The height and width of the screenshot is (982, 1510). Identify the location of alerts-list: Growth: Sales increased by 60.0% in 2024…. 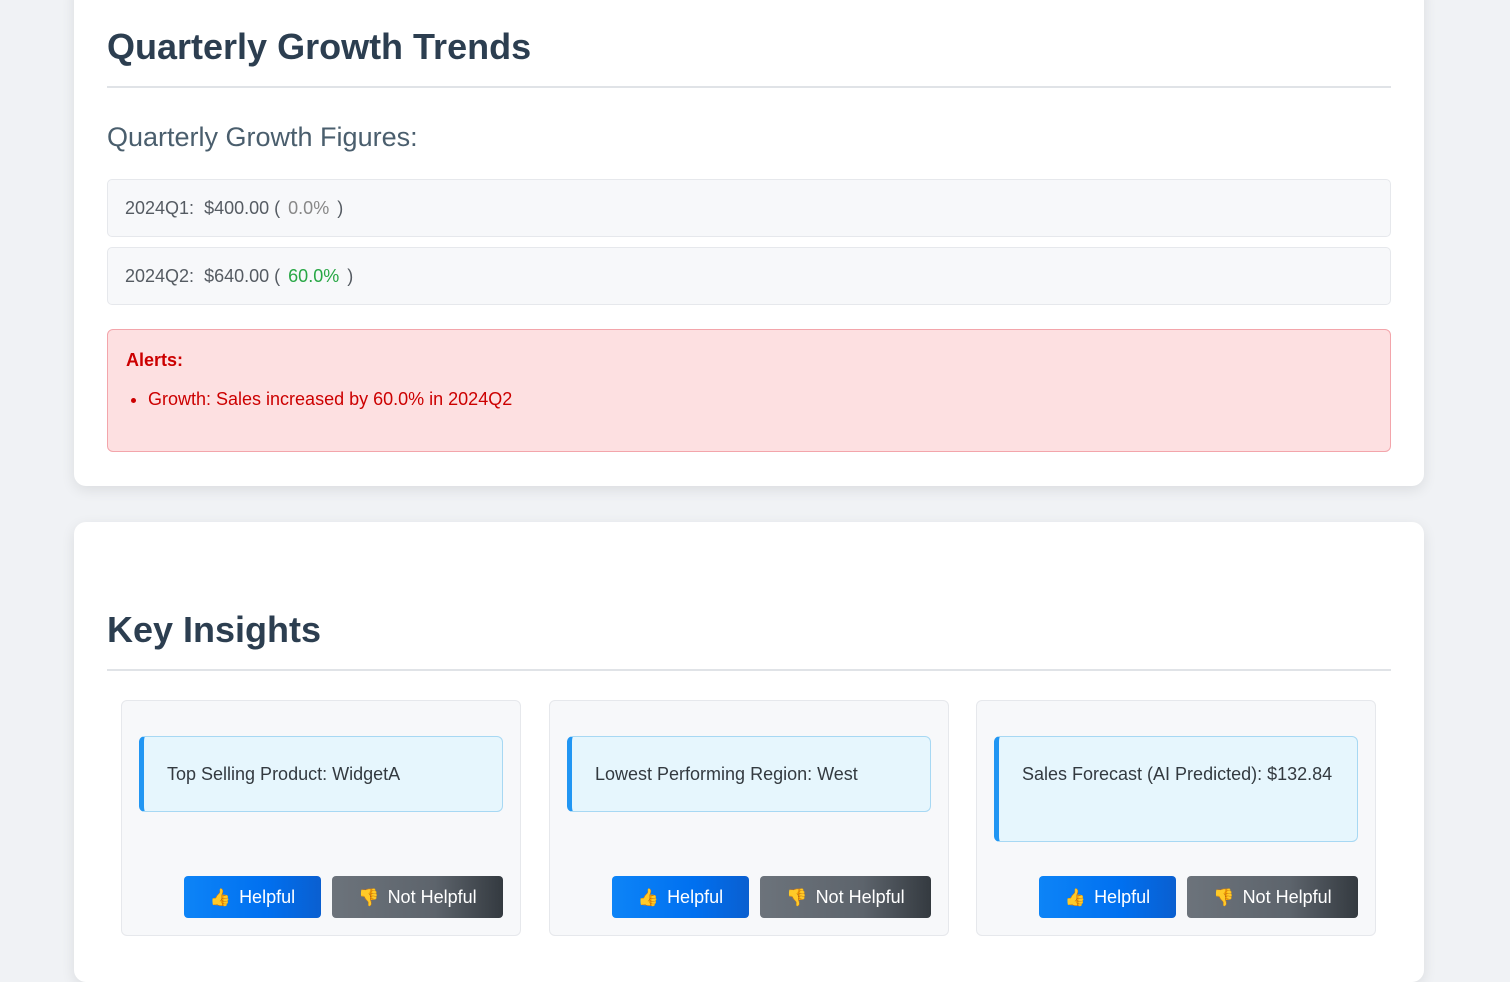
(749, 399).